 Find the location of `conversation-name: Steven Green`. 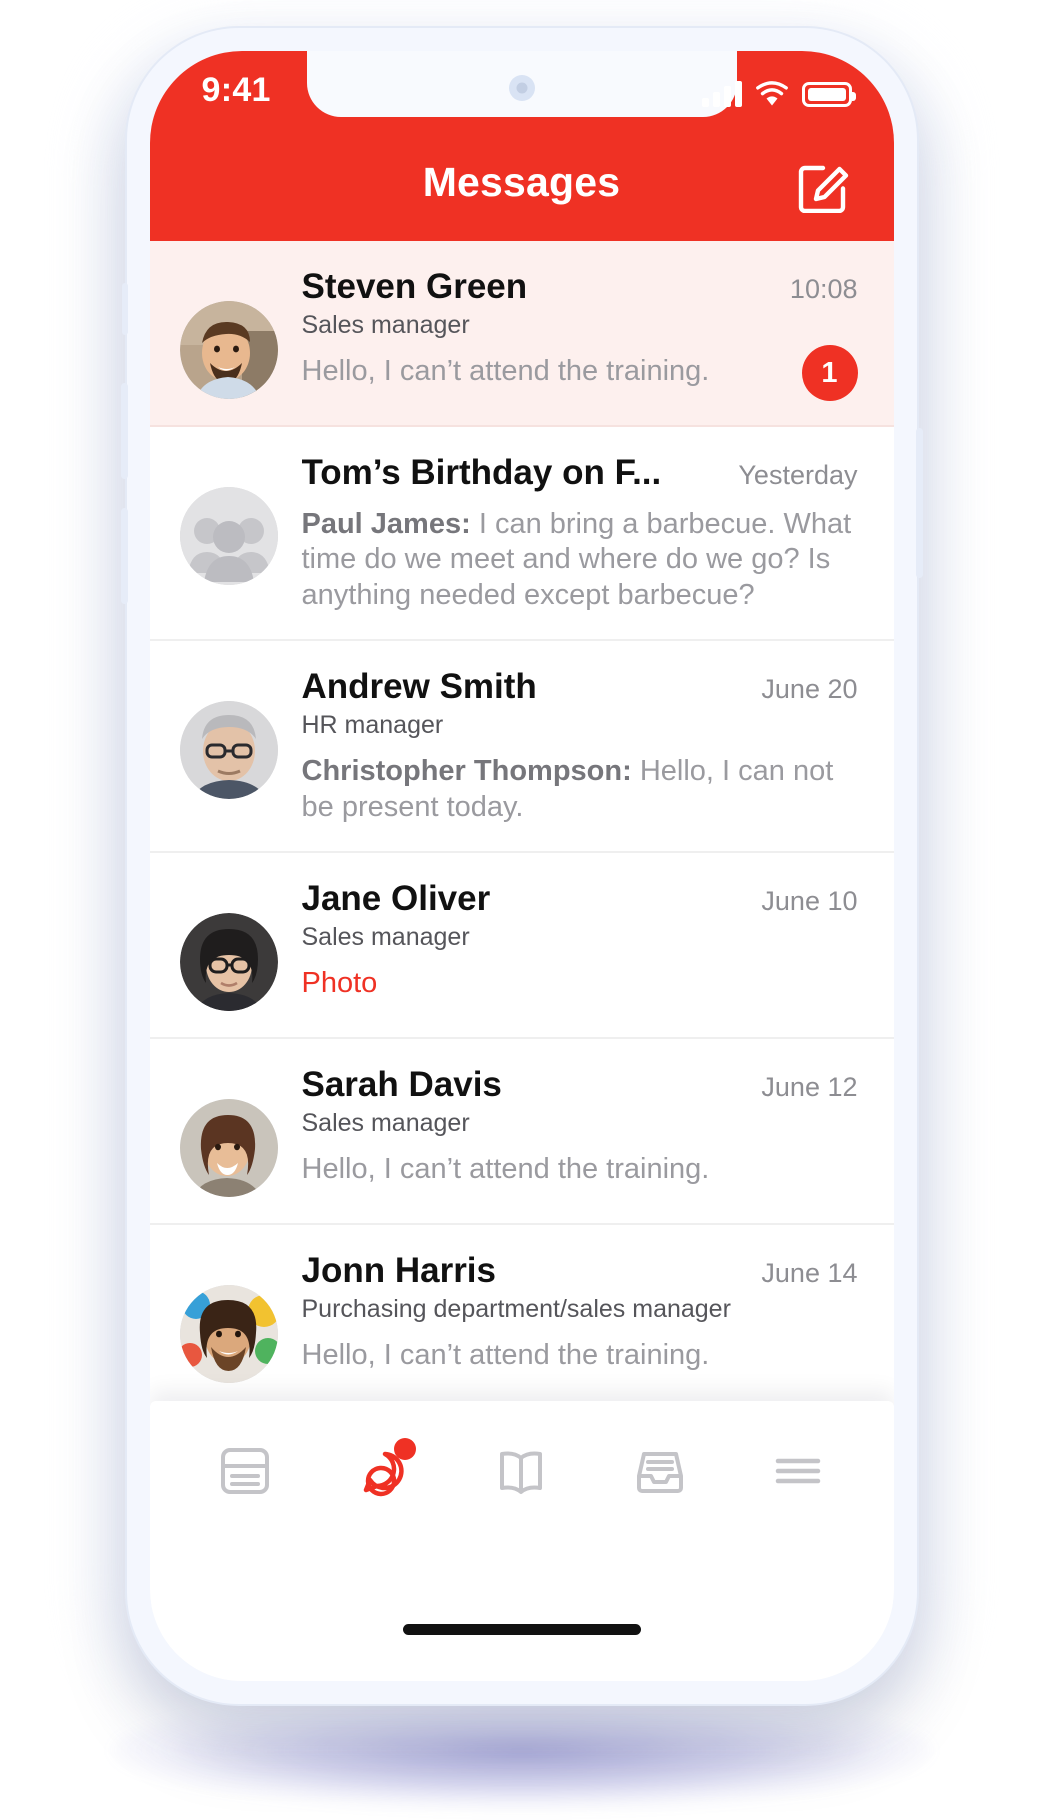

conversation-name: Steven Green is located at coordinates (414, 286).